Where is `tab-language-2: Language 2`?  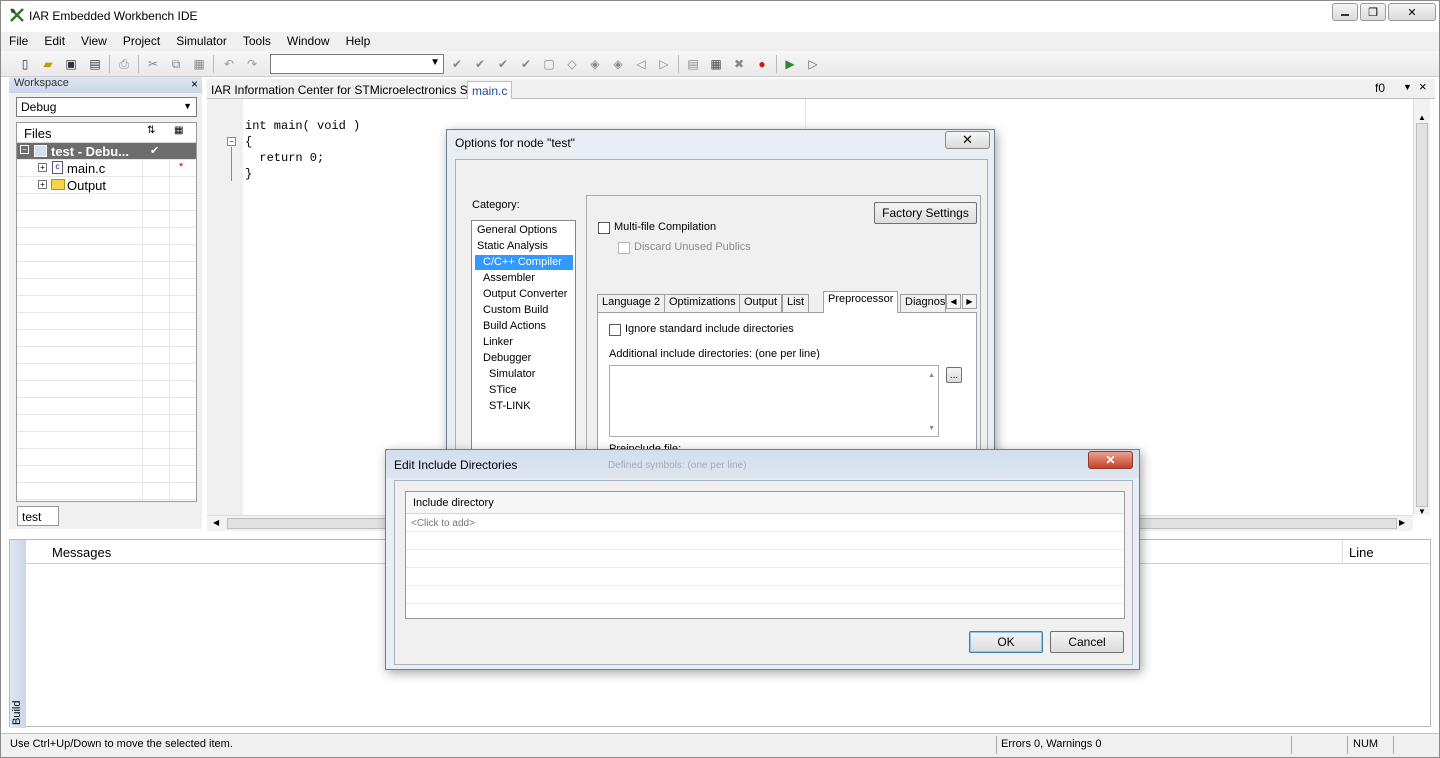 tab-language-2: Language 2 is located at coordinates (631, 303).